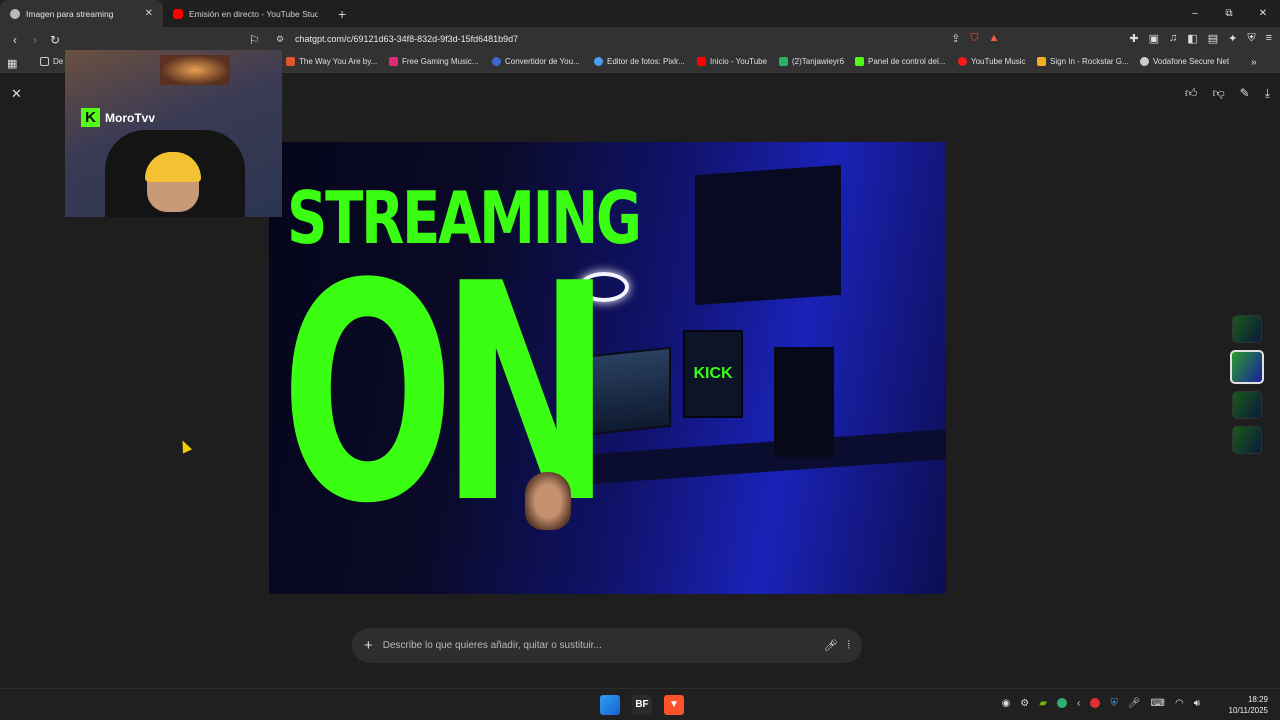 Image resolution: width=1280 pixels, height=720 pixels. Describe the element at coordinates (1192, 38) in the screenshot. I see `sidebar-icon: ◧` at that location.